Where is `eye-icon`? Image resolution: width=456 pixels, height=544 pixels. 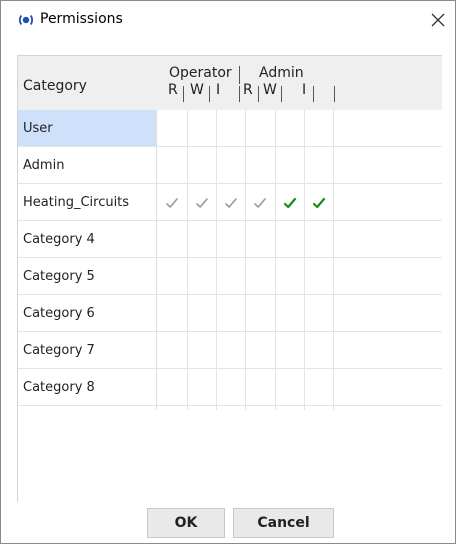
eye-icon is located at coordinates (26, 20).